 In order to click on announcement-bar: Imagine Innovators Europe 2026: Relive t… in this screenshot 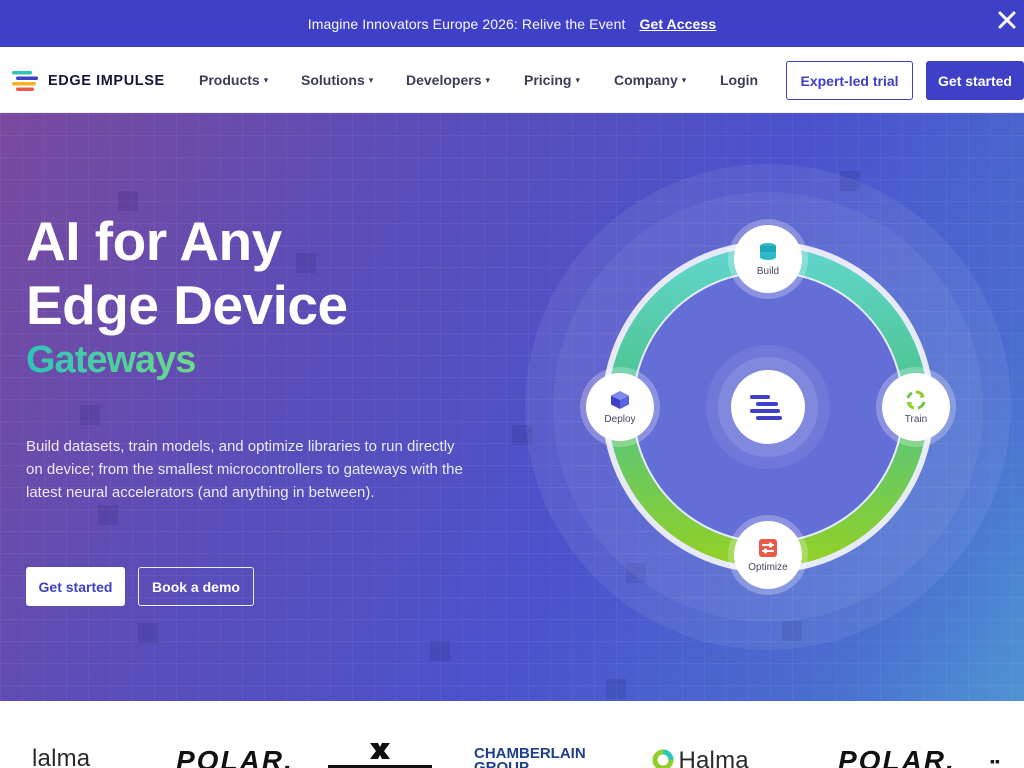, I will do `click(512, 23)`.